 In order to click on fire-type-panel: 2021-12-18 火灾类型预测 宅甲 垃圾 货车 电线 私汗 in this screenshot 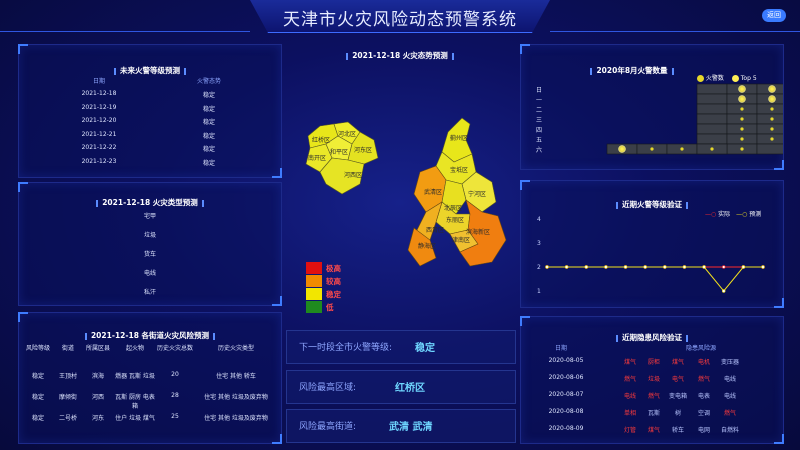, I will do `click(150, 244)`.